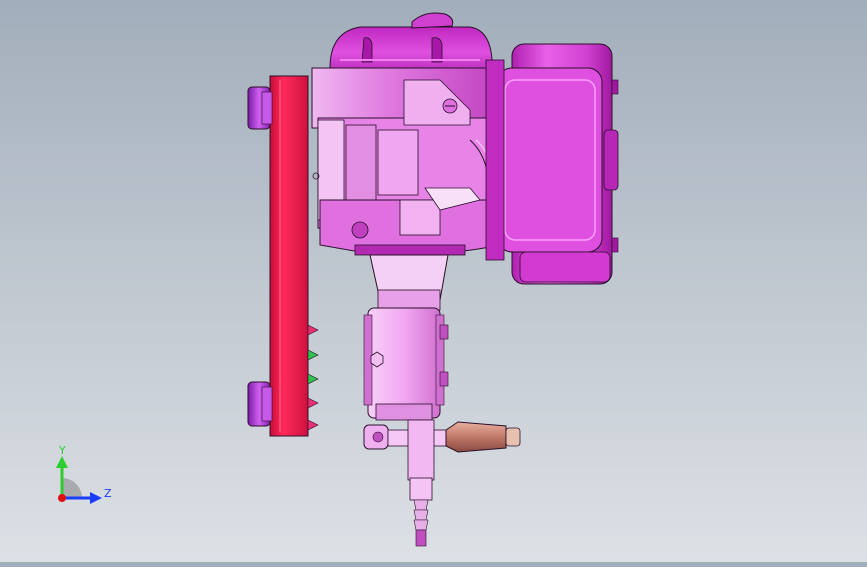  What do you see at coordinates (289, 256) in the screenshot?
I see `mounting-plate` at bounding box center [289, 256].